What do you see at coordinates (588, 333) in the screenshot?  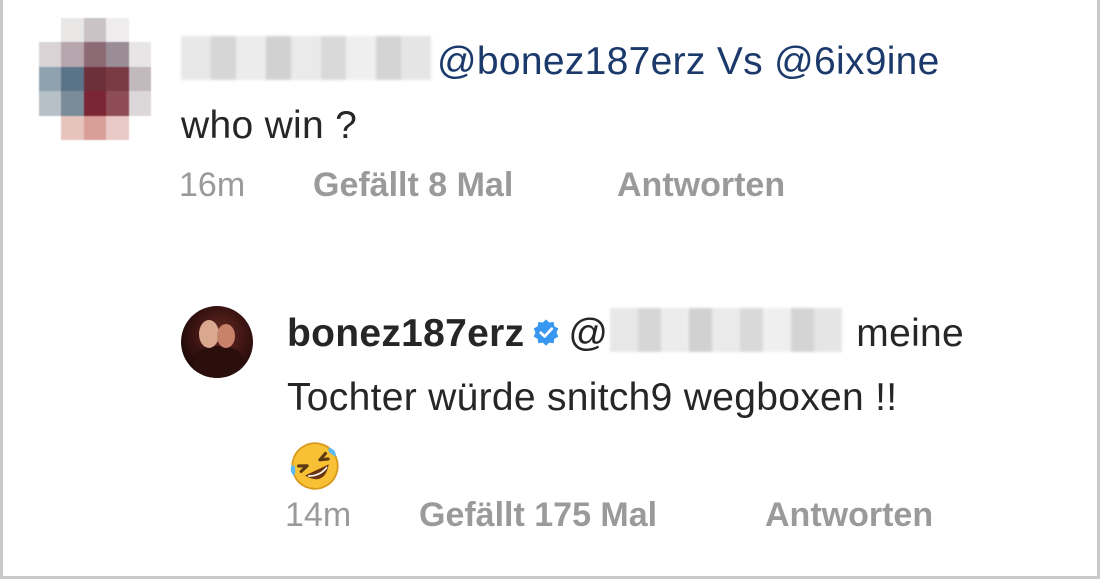 I see `reply-mention-prefix: @` at bounding box center [588, 333].